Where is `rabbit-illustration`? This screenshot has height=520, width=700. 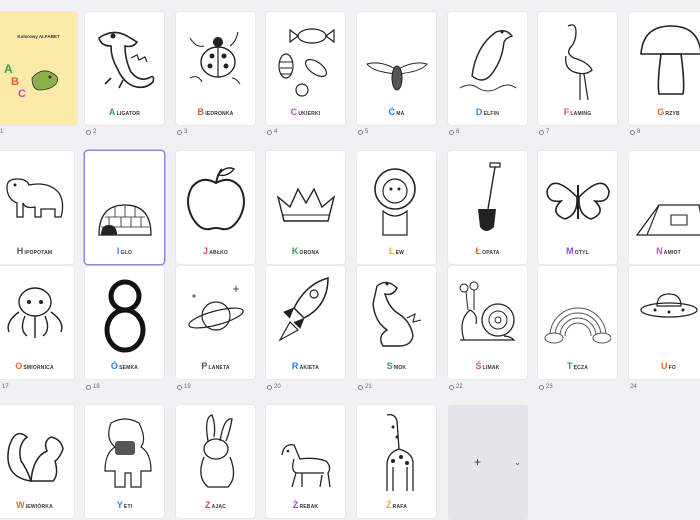 rabbit-illustration is located at coordinates (217, 451).